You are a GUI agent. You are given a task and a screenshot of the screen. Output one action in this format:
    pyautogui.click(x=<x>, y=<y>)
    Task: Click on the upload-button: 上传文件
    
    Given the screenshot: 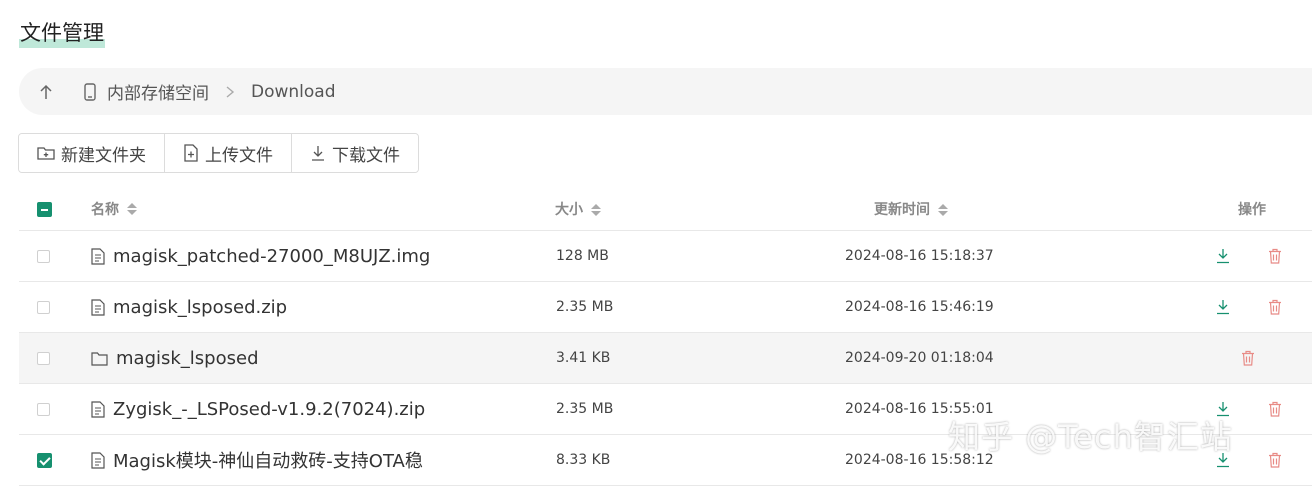 What is the action you would take?
    pyautogui.click(x=228, y=153)
    